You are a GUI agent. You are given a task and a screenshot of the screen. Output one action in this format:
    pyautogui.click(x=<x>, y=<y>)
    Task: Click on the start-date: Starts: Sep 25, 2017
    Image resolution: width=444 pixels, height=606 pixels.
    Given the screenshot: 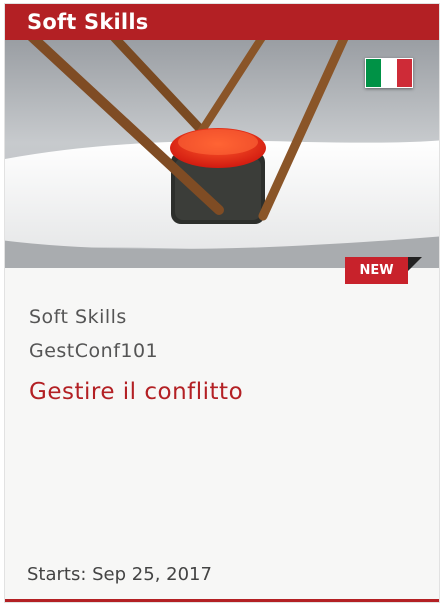 What is the action you would take?
    pyautogui.click(x=119, y=574)
    